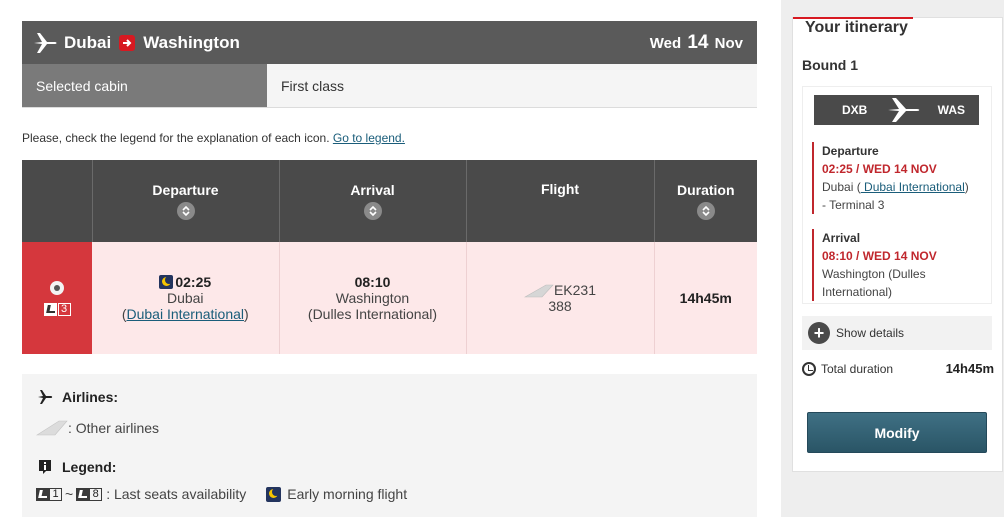 The image size is (1004, 517). Describe the element at coordinates (185, 190) in the screenshot. I see `header-departure-label: Departure` at that location.